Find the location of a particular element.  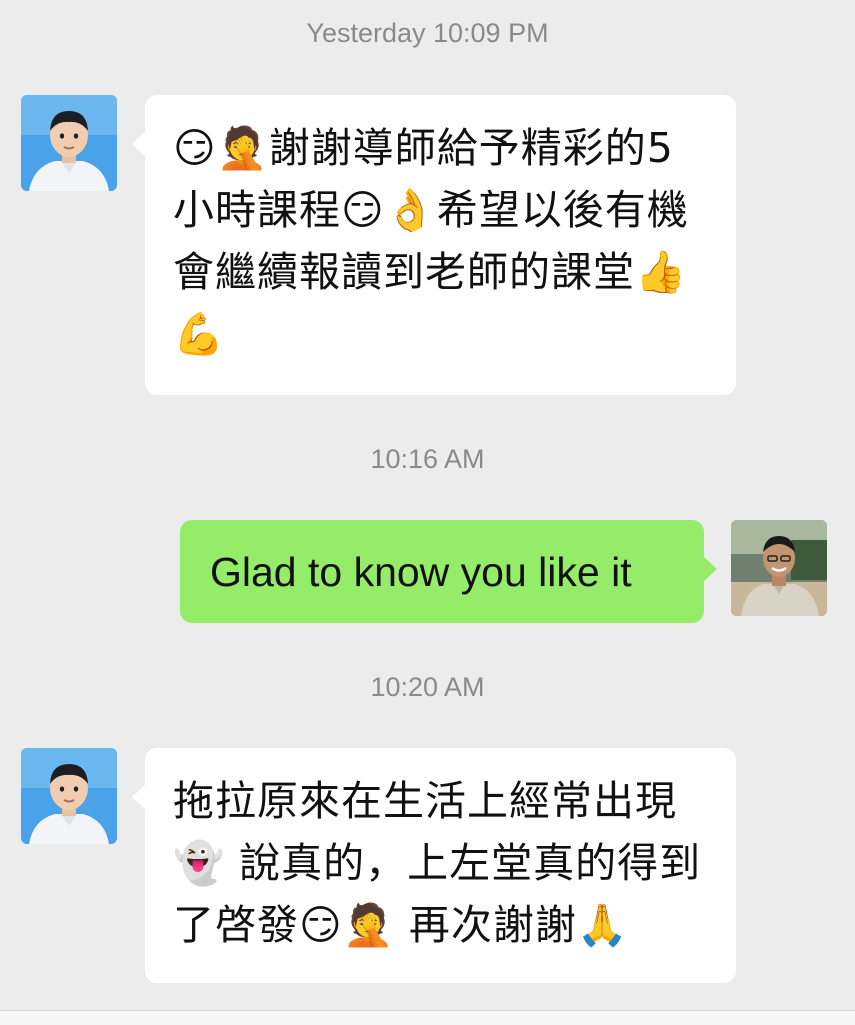

man-portrait-avatar-icon is located at coordinates (779, 568).